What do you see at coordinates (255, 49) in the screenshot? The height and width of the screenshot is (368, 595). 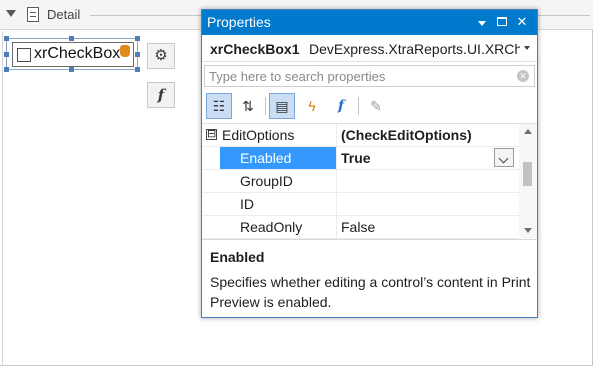 I see `object-name: xrCheckBox1` at bounding box center [255, 49].